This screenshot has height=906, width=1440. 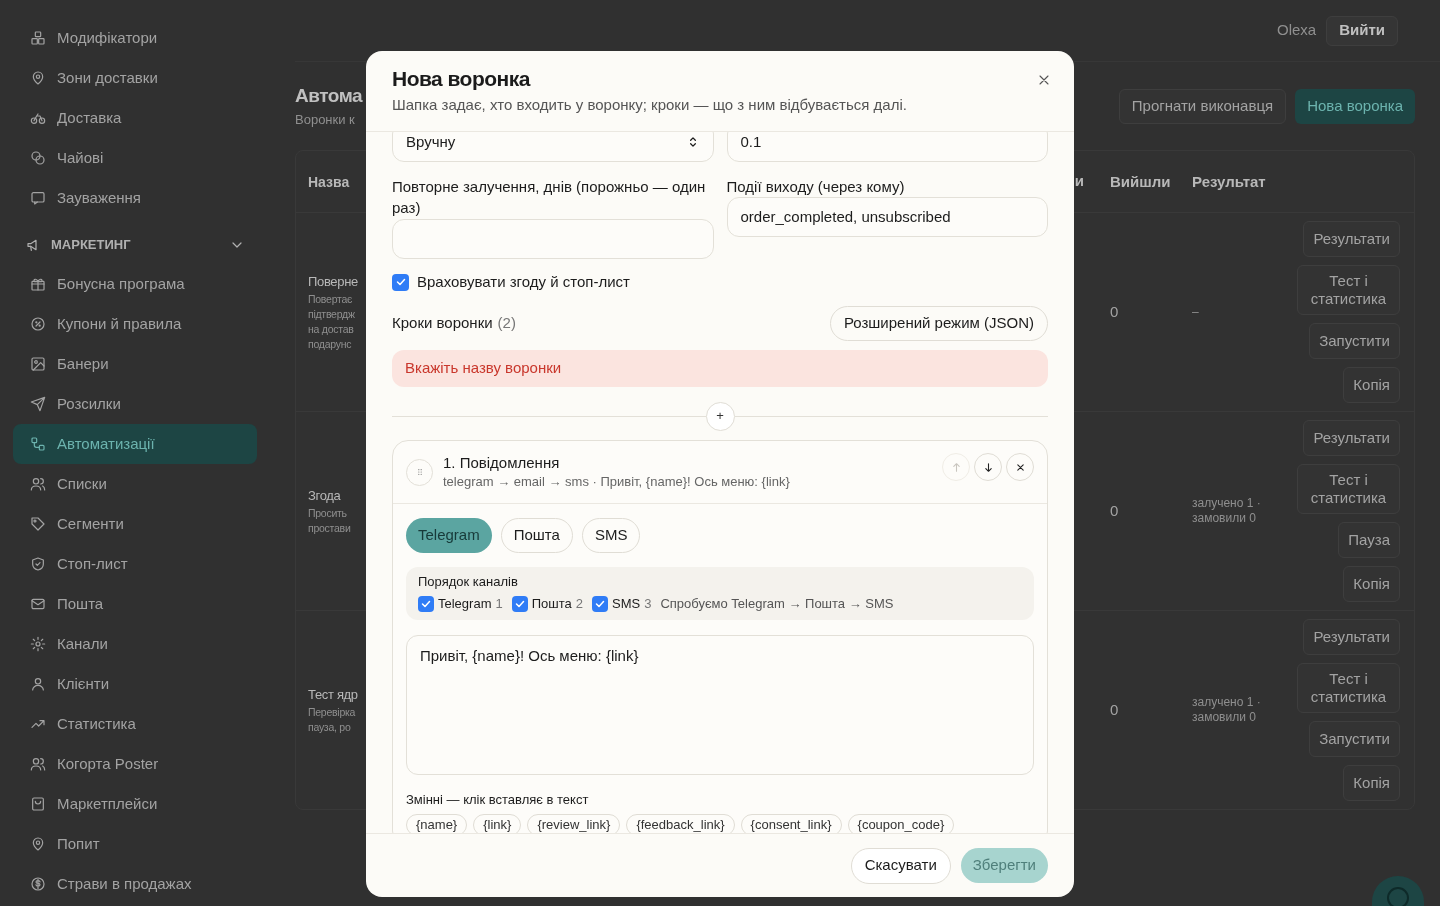 What do you see at coordinates (327, 513) in the screenshot?
I see `funnel-description: Просить` at bounding box center [327, 513].